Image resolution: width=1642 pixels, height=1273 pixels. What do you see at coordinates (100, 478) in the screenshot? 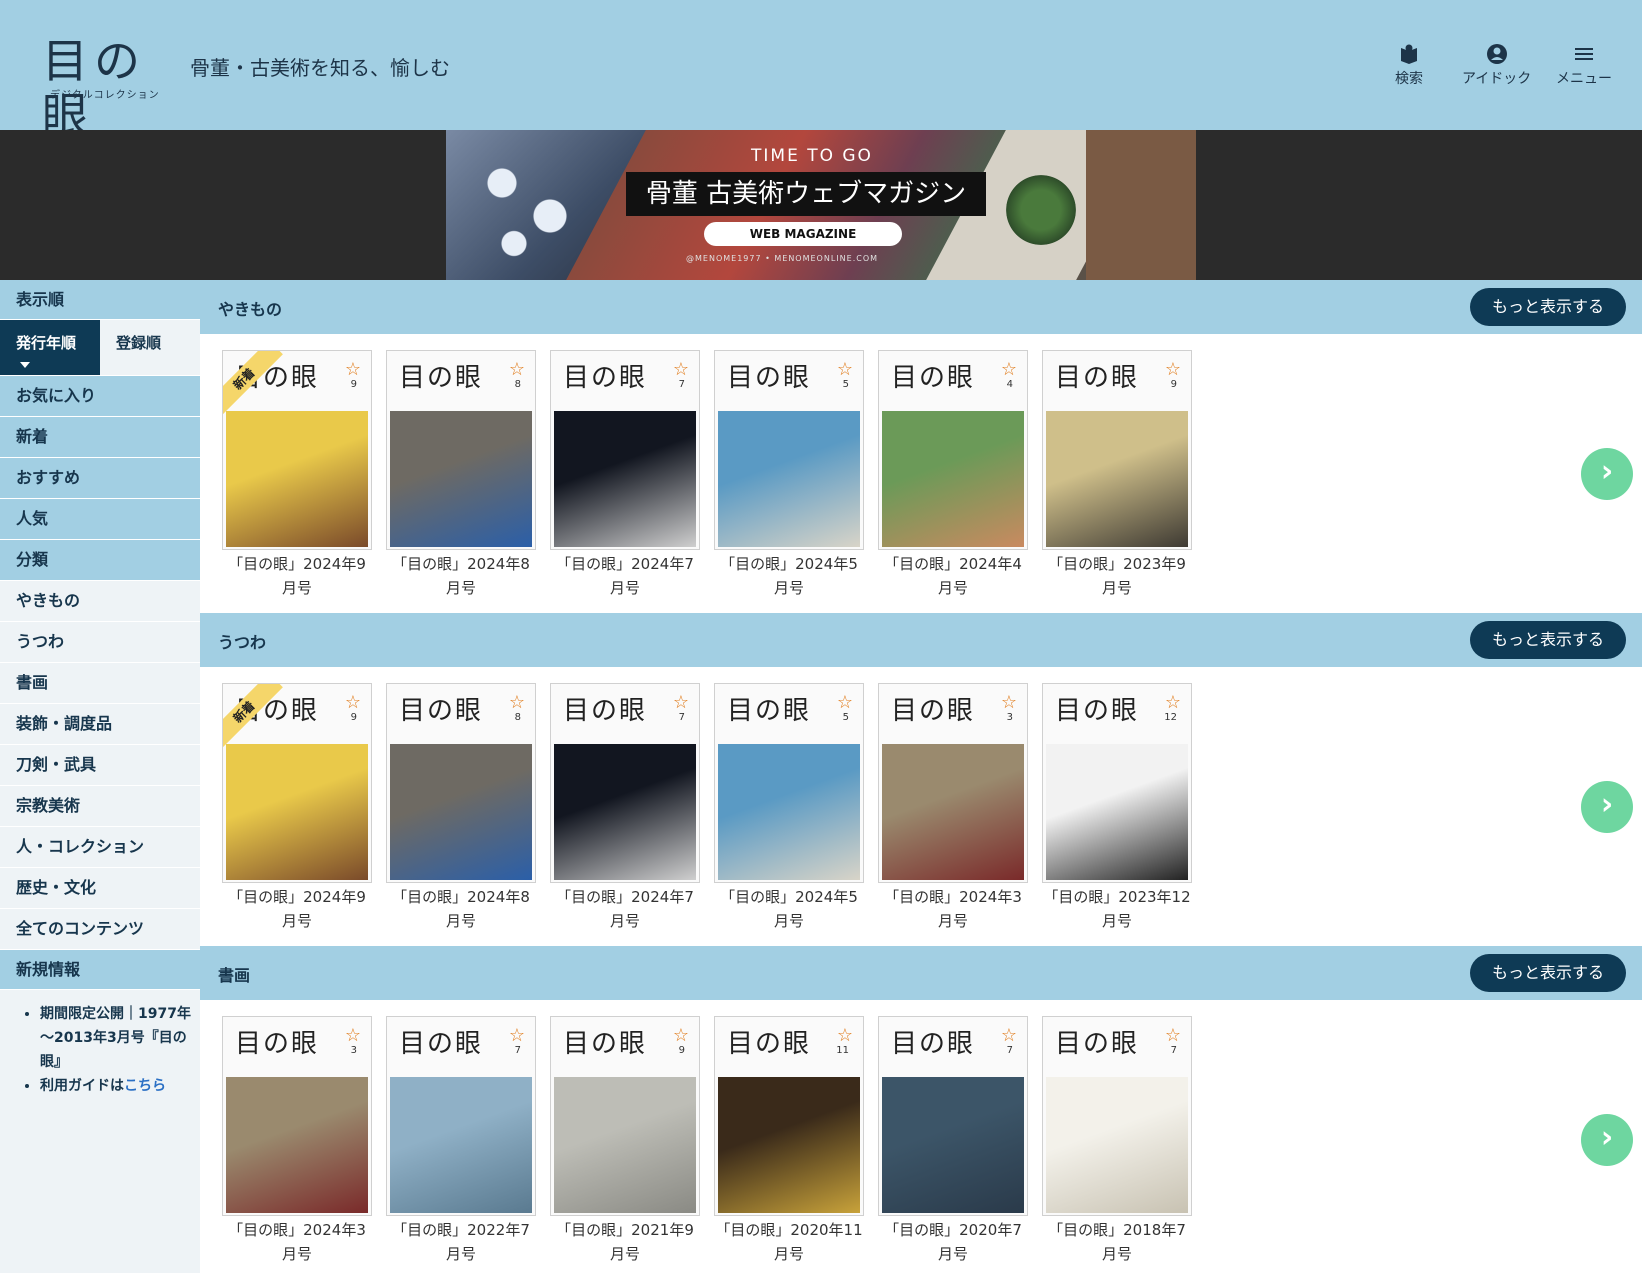
I see `sidebar-item: おすすめ` at bounding box center [100, 478].